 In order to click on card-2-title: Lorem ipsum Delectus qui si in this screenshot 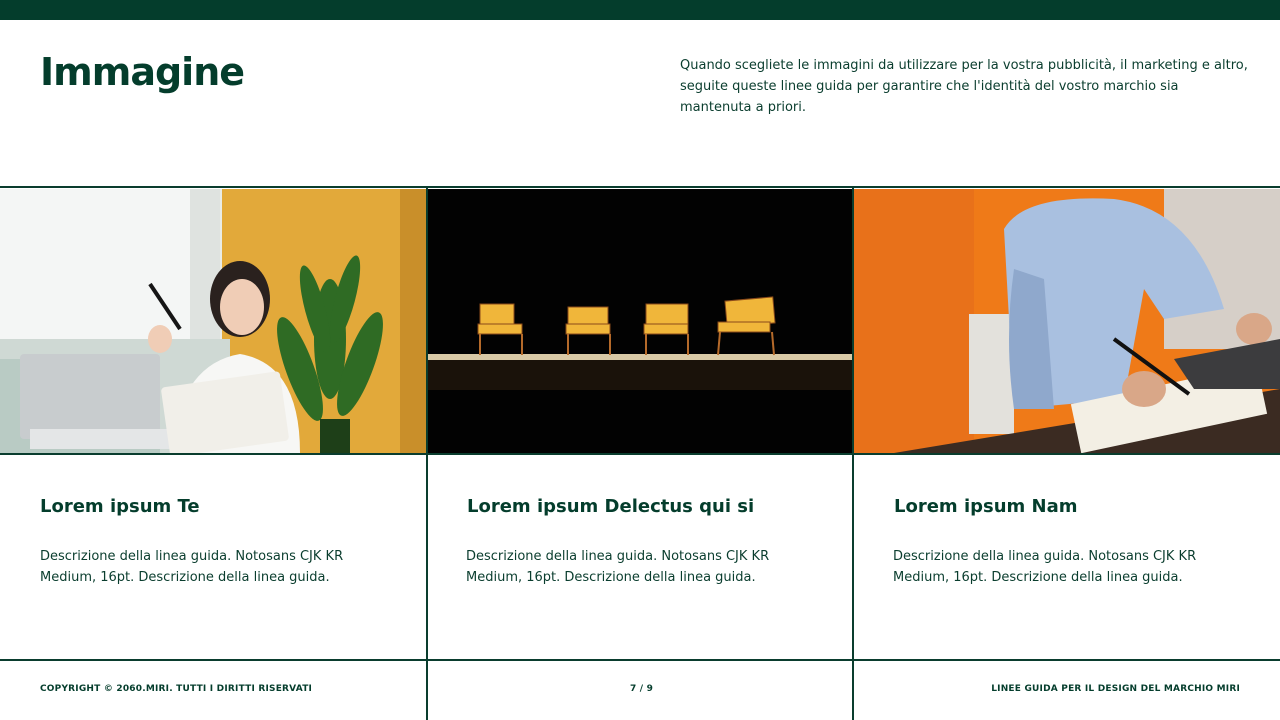, I will do `click(611, 506)`.